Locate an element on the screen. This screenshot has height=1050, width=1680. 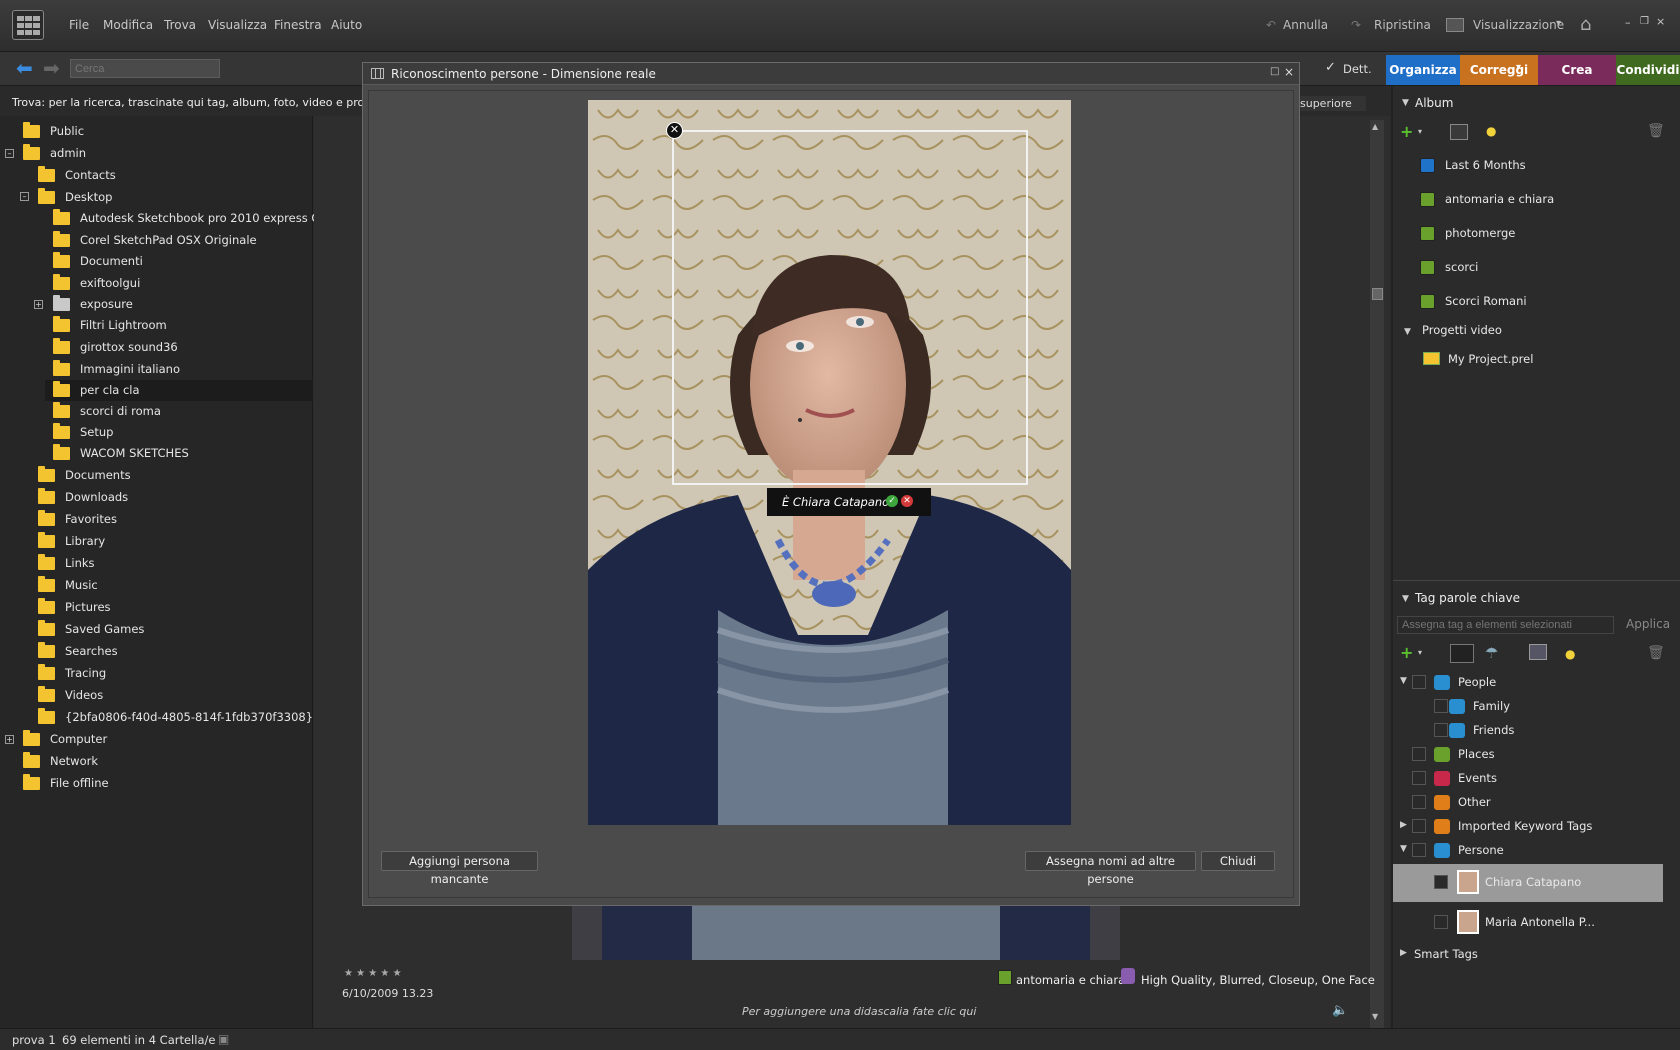
menu-finestra: Finestra is located at coordinates (298, 25).